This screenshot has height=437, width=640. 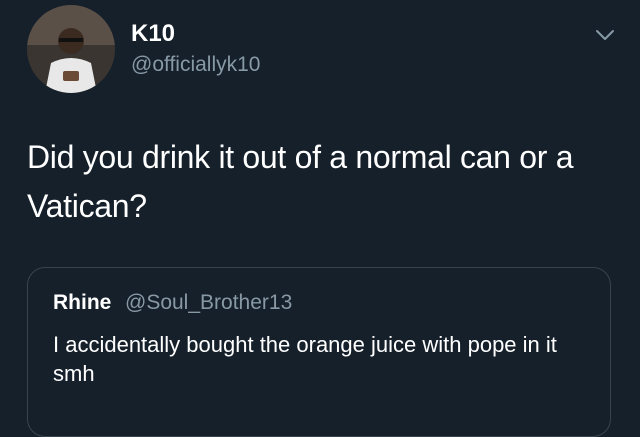 I want to click on chevron-down-icon, so click(x=605, y=35).